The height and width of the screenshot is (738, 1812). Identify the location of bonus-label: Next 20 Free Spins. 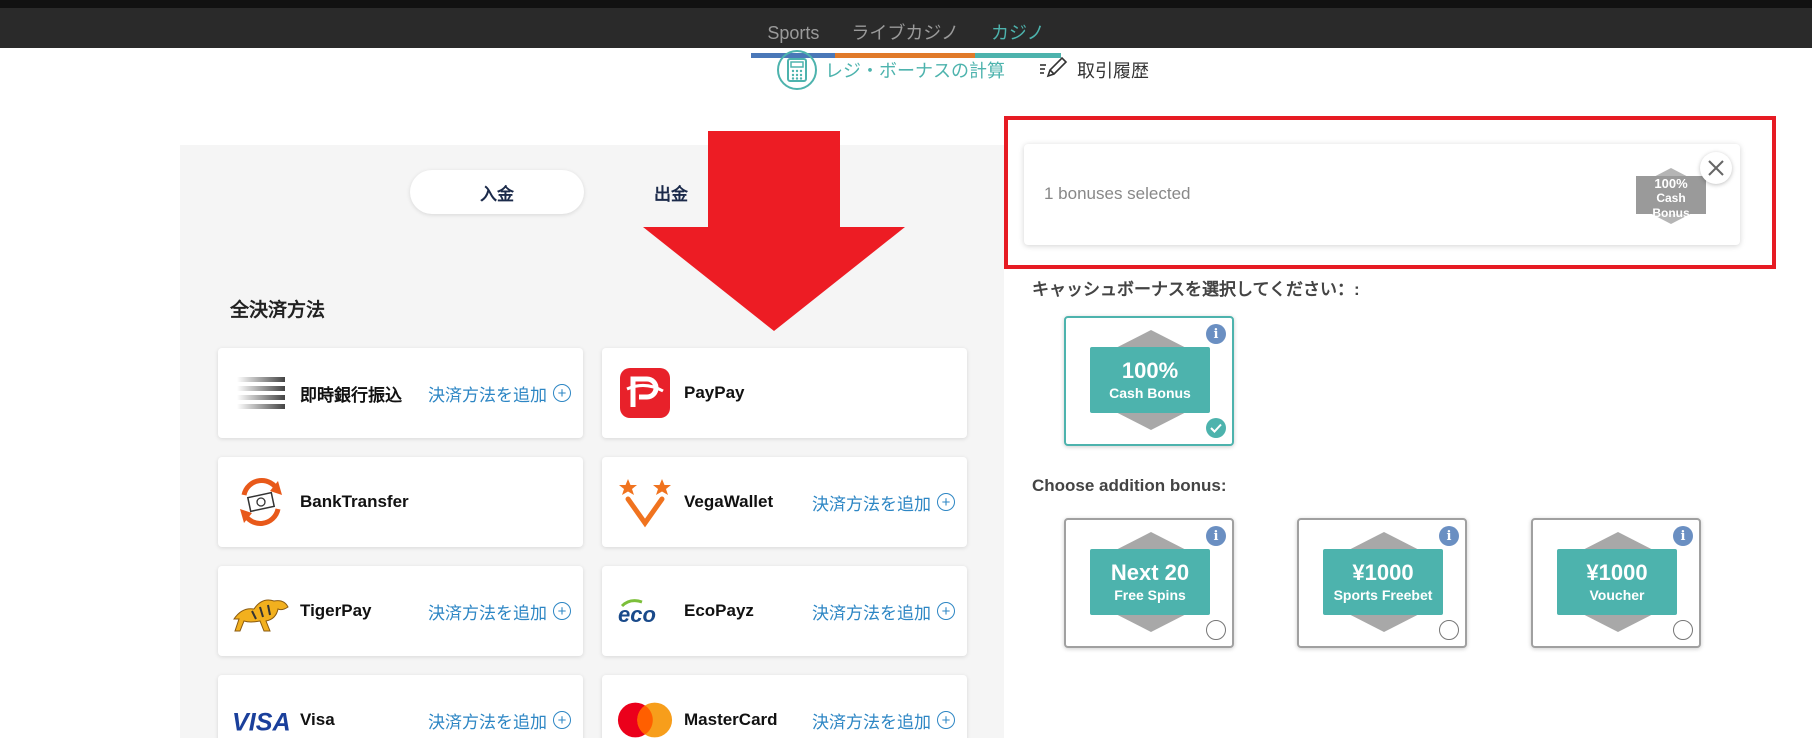
(1150, 582).